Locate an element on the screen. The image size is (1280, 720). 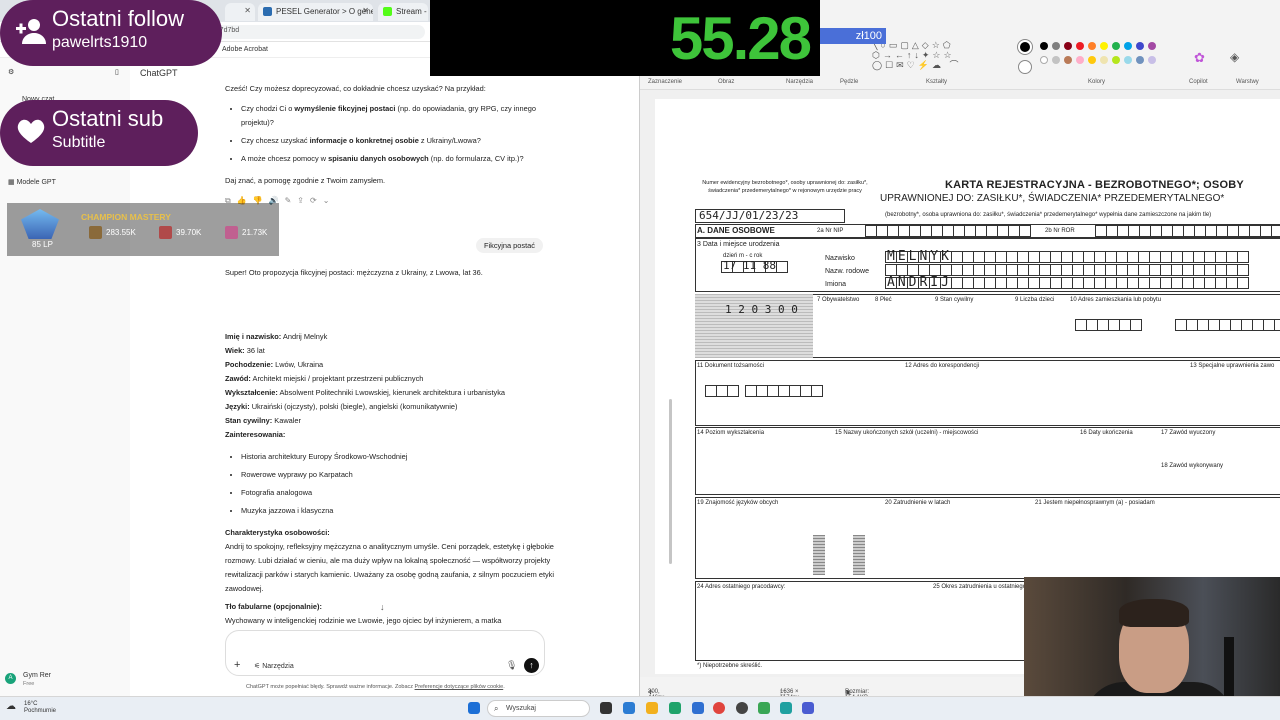
weather-desc: Pochmurnie is located at coordinates (40, 711).